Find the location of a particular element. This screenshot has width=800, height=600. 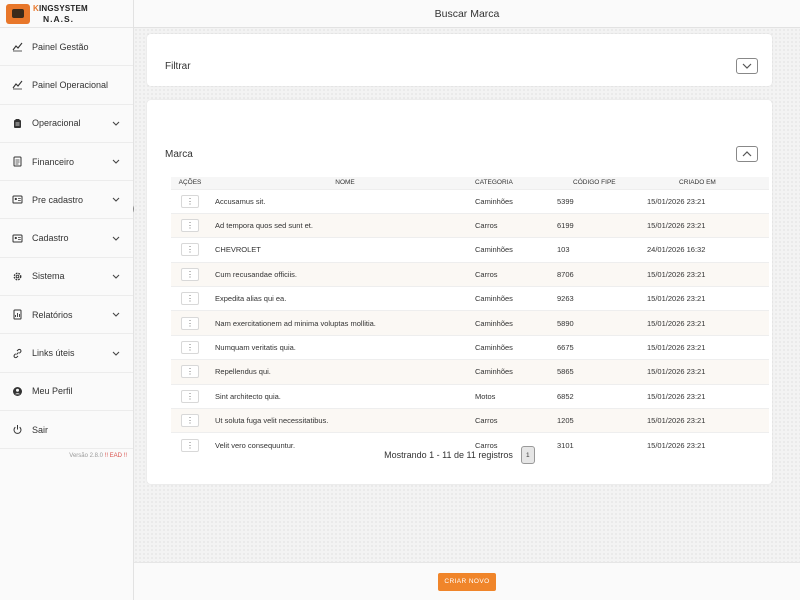

gear-icon is located at coordinates (17, 276).